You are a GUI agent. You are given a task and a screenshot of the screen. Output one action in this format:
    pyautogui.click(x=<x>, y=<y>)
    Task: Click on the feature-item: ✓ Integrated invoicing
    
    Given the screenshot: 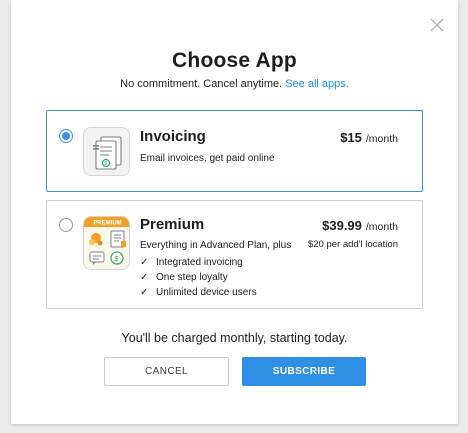 What is the action you would take?
    pyautogui.click(x=198, y=262)
    